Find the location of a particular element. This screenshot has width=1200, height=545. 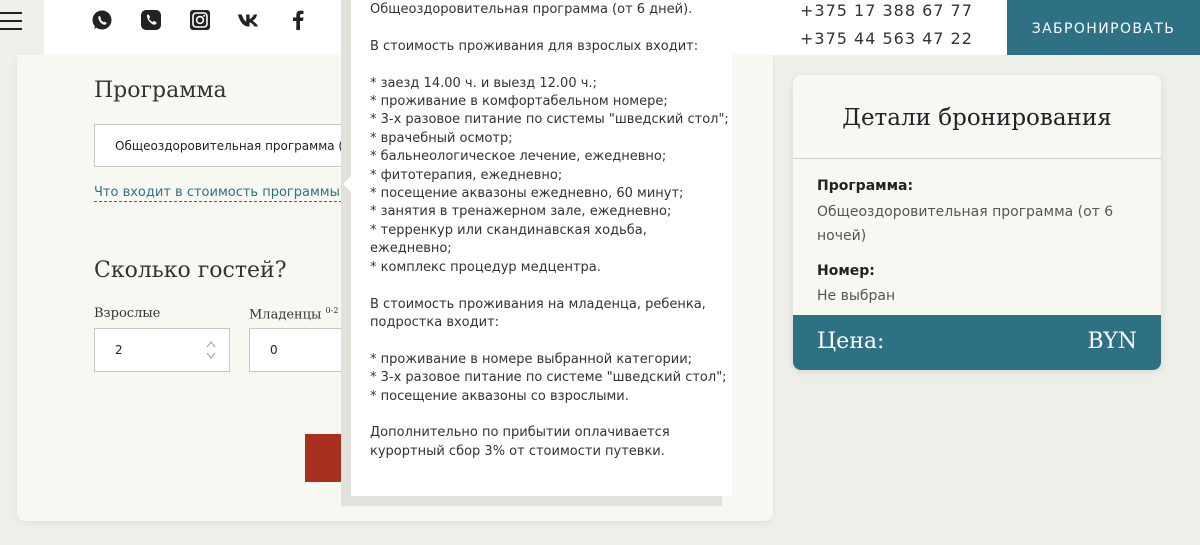

guests-heading: Сколько гостей? is located at coordinates (190, 270).